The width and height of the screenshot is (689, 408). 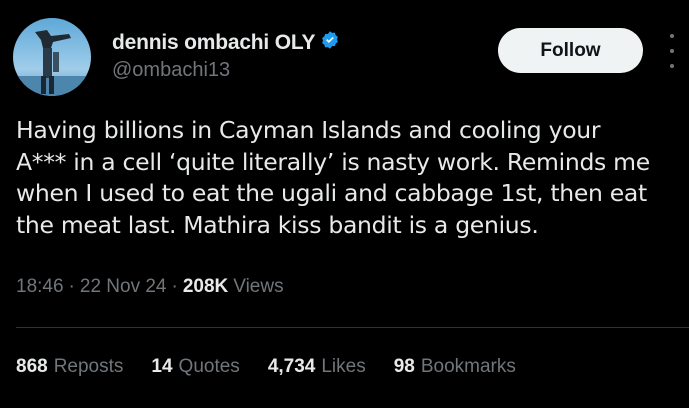 What do you see at coordinates (226, 70) in the screenshot?
I see `user-handle: @ombachi13` at bounding box center [226, 70].